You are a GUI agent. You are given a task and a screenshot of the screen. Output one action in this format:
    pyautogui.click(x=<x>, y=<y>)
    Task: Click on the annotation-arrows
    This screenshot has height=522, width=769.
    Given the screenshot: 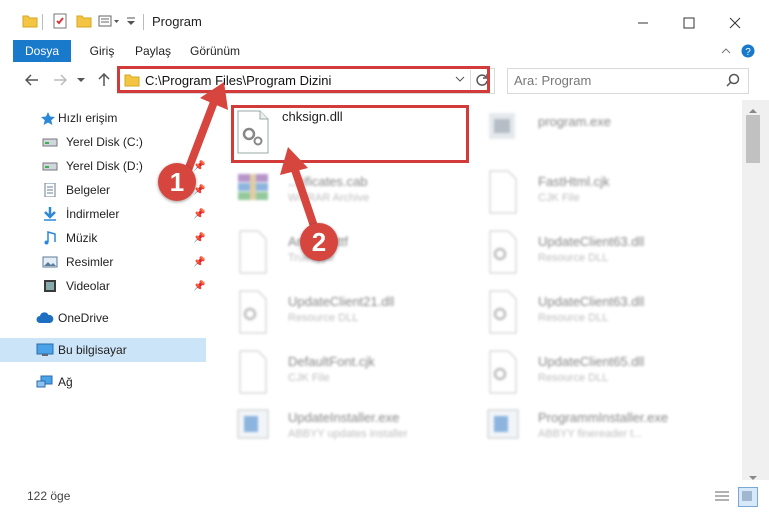 What is the action you would take?
    pyautogui.click(x=251, y=162)
    